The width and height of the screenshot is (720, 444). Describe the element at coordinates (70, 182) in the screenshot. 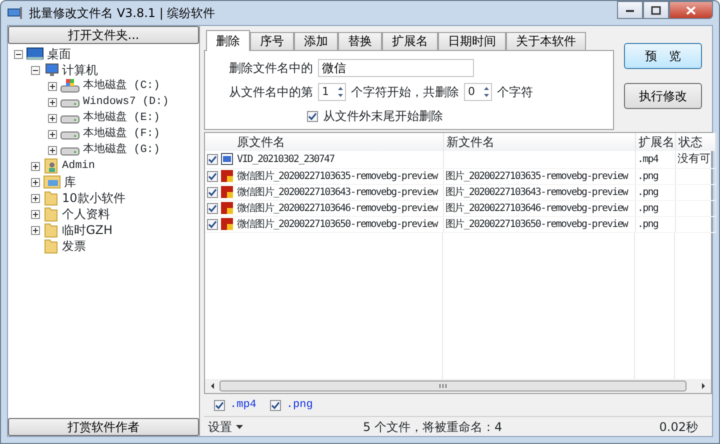

I see `tree-item: 库` at that location.